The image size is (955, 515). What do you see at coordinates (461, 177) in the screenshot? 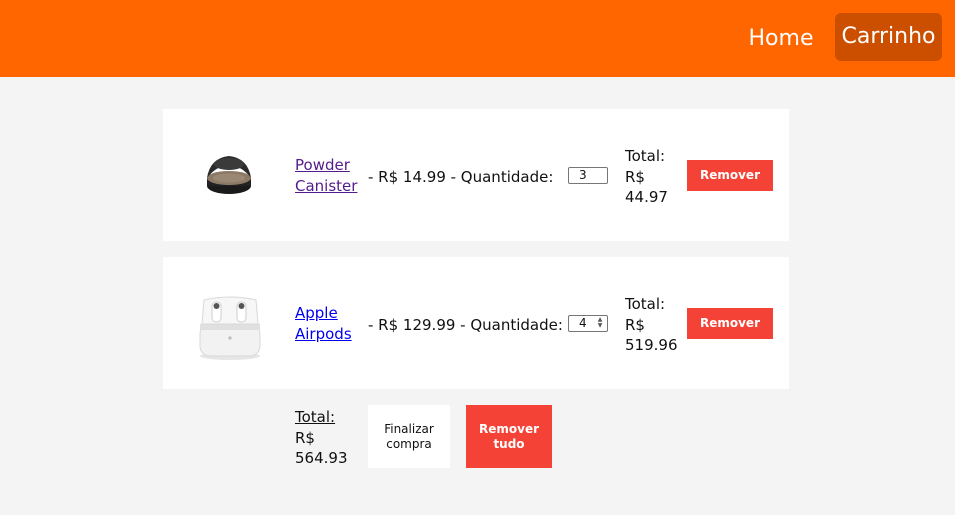
I see `price-text: - R$ 14.99 - Quantidade:` at bounding box center [461, 177].